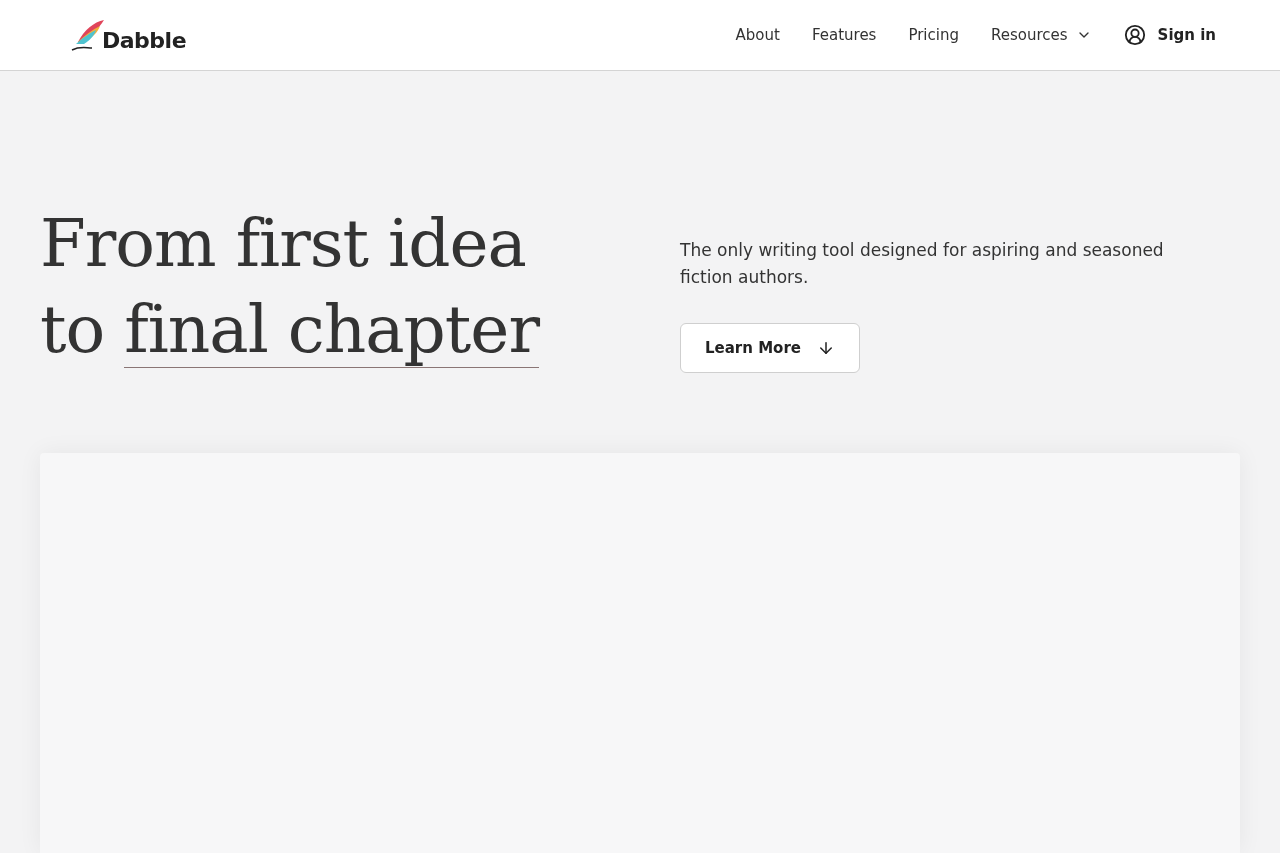 Image resolution: width=1280 pixels, height=853 pixels. I want to click on nav-link: About, so click(757, 35).